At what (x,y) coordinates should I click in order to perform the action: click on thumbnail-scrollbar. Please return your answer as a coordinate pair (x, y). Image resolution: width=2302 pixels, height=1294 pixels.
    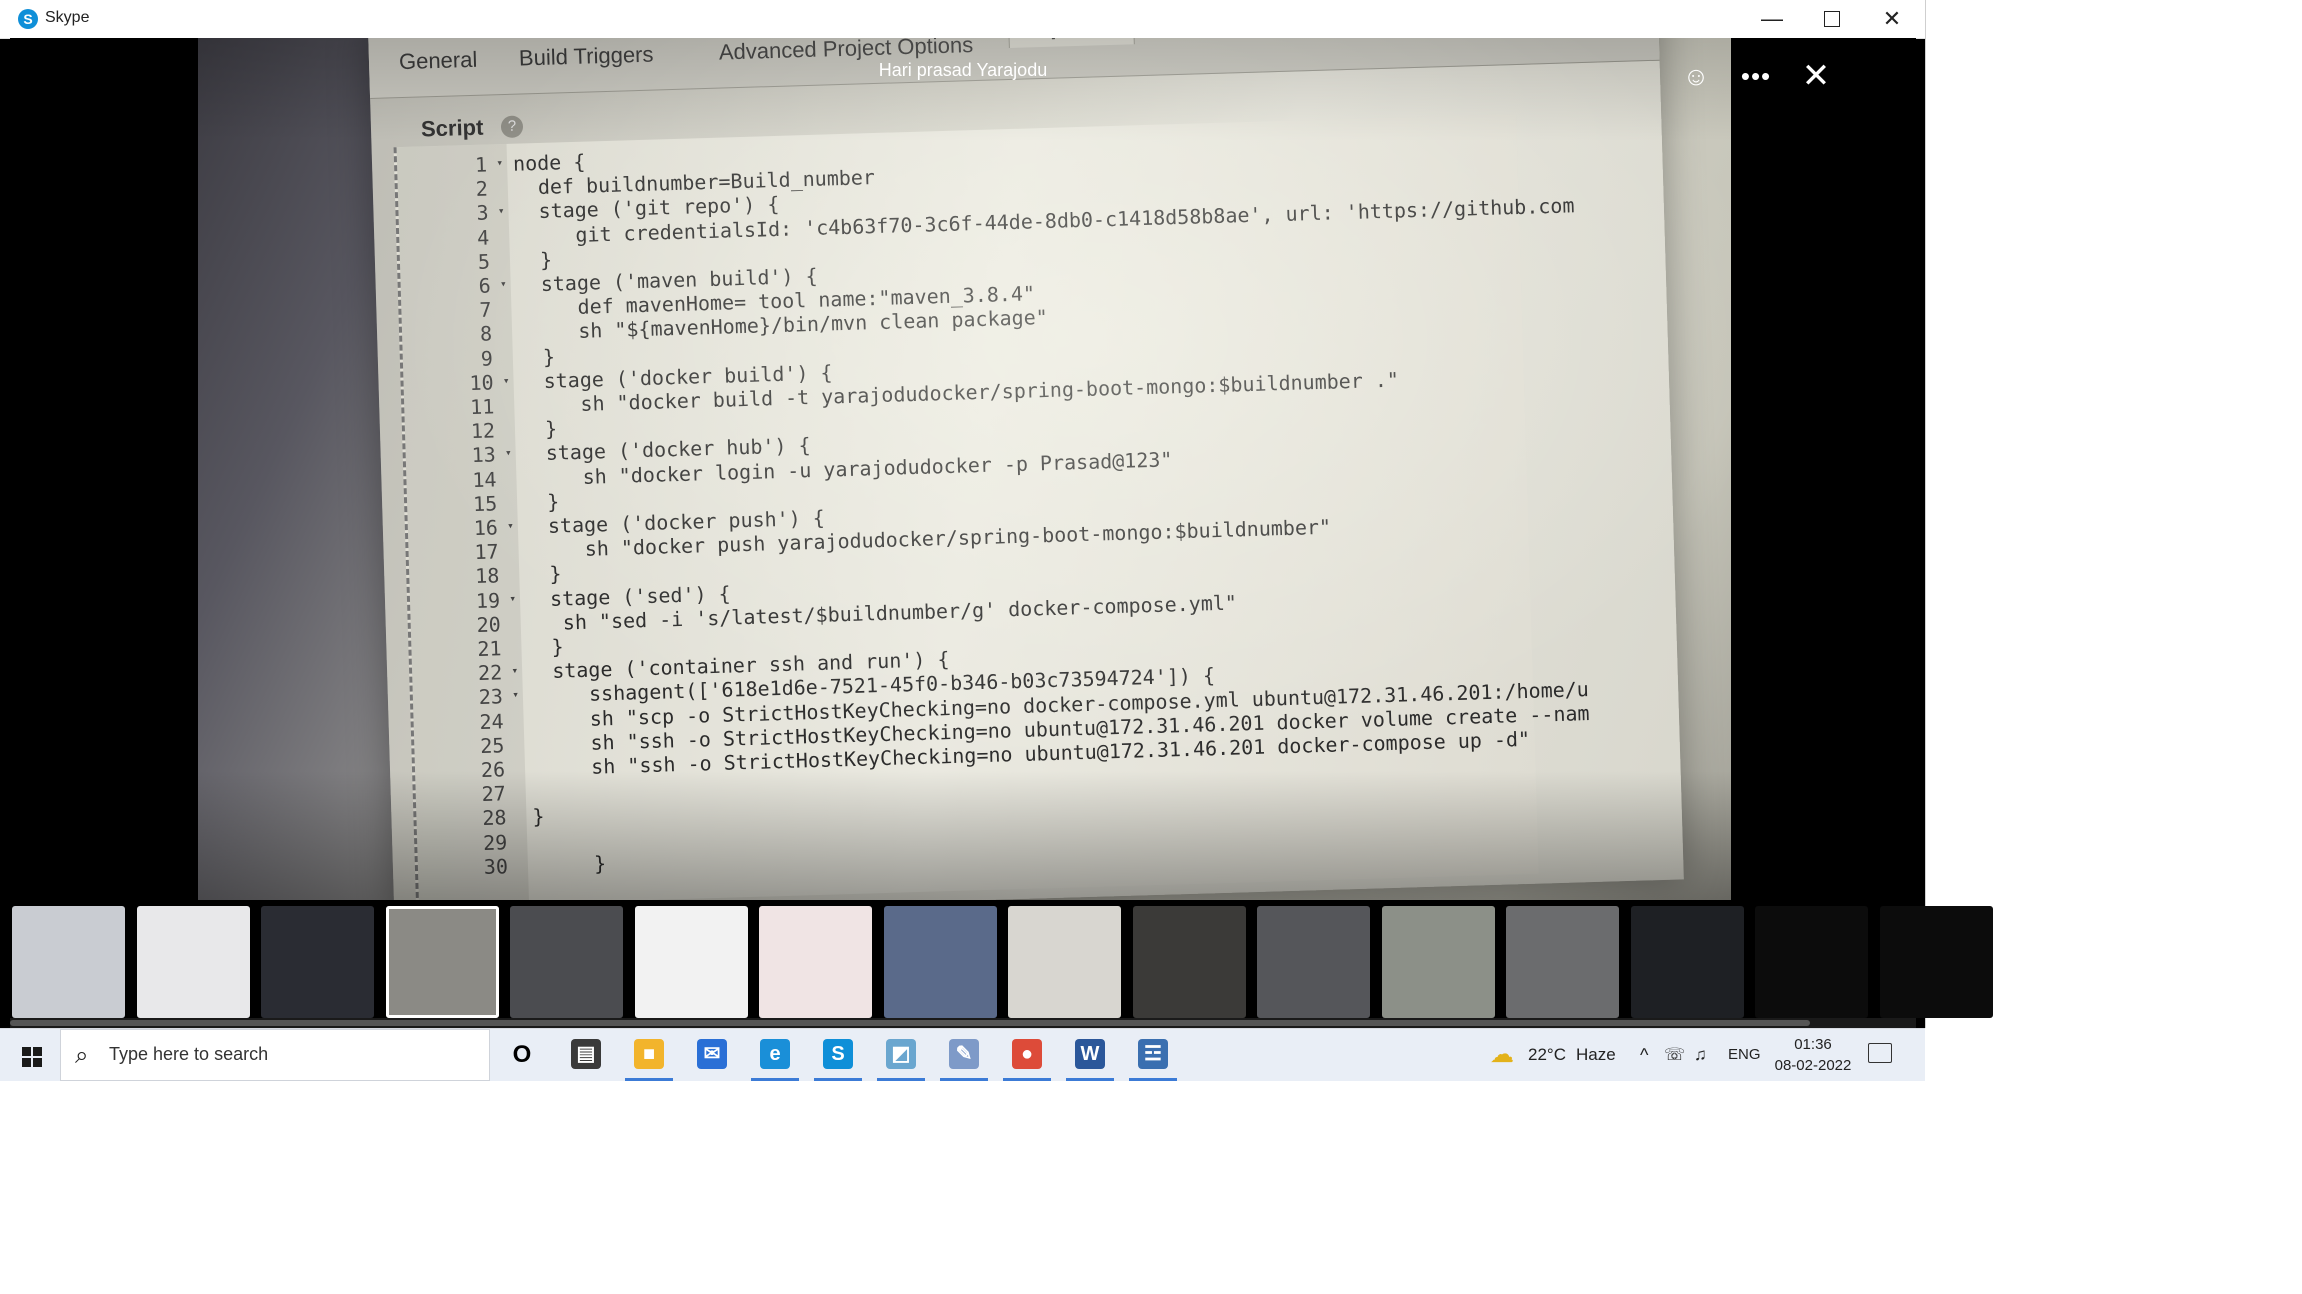
    Looking at the image, I should click on (963, 1023).